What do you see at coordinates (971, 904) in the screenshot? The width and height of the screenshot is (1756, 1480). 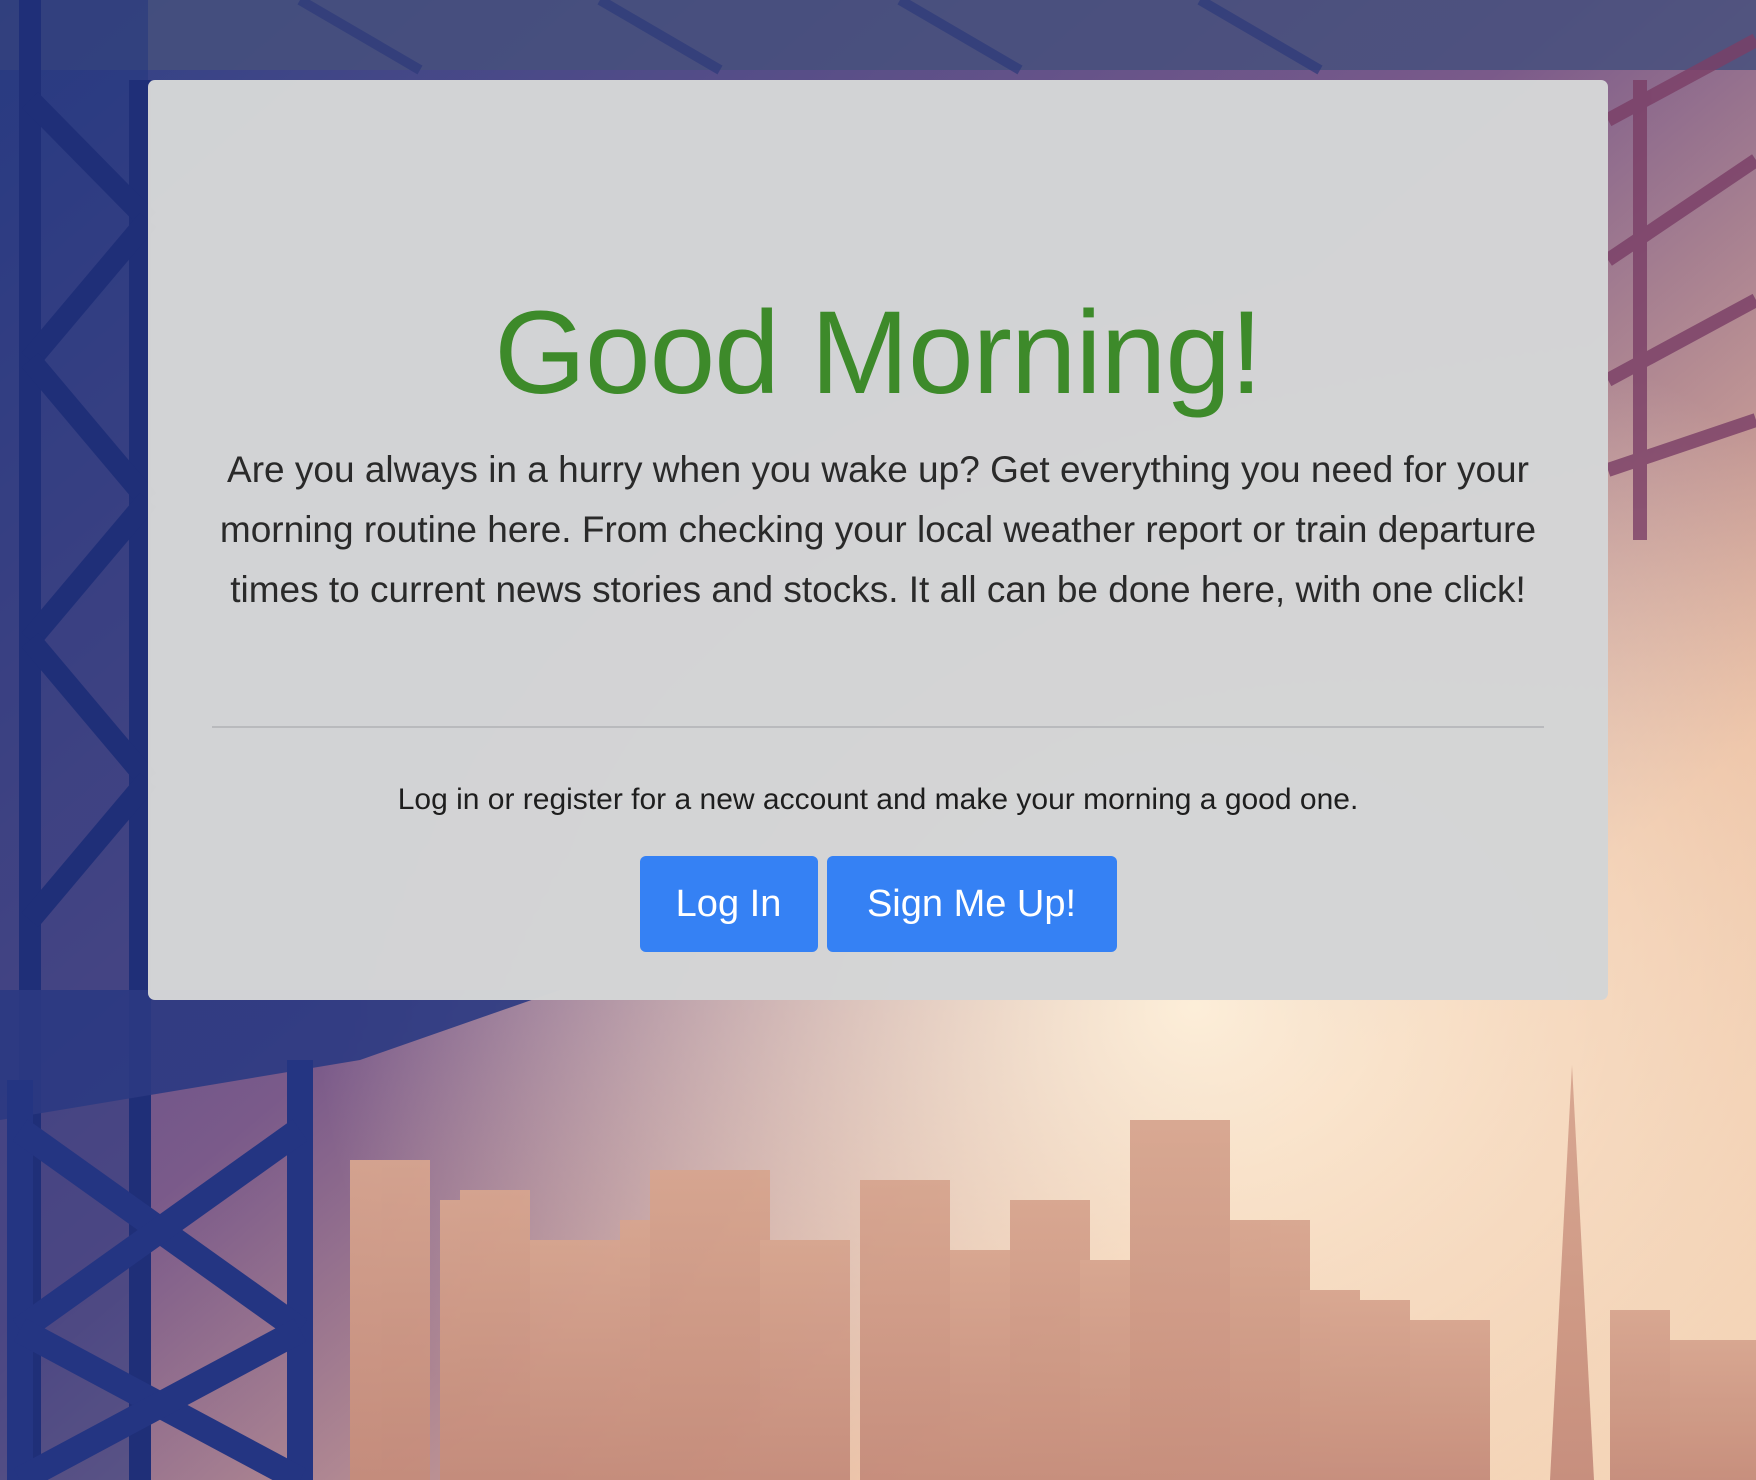 I see `signup-button: Sign Me Up!` at bounding box center [971, 904].